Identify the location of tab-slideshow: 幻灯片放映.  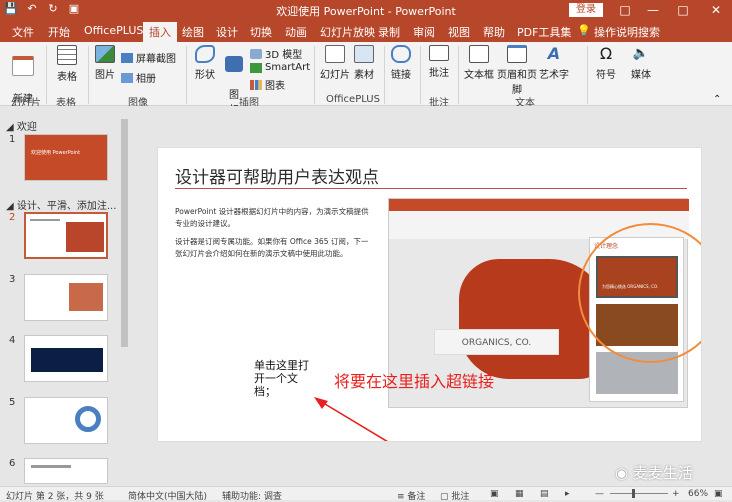
(347, 32).